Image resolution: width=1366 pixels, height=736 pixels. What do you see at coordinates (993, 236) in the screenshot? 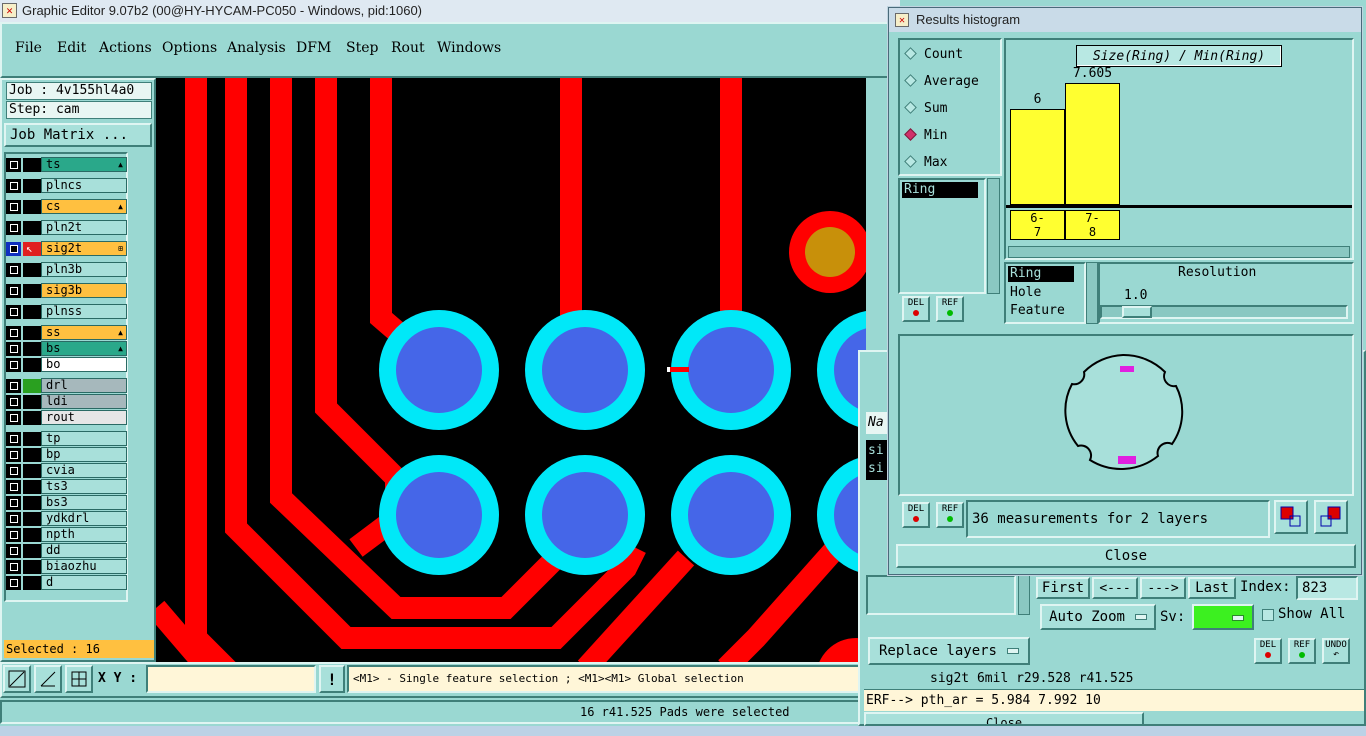
I see `measure-list-scrollbar` at bounding box center [993, 236].